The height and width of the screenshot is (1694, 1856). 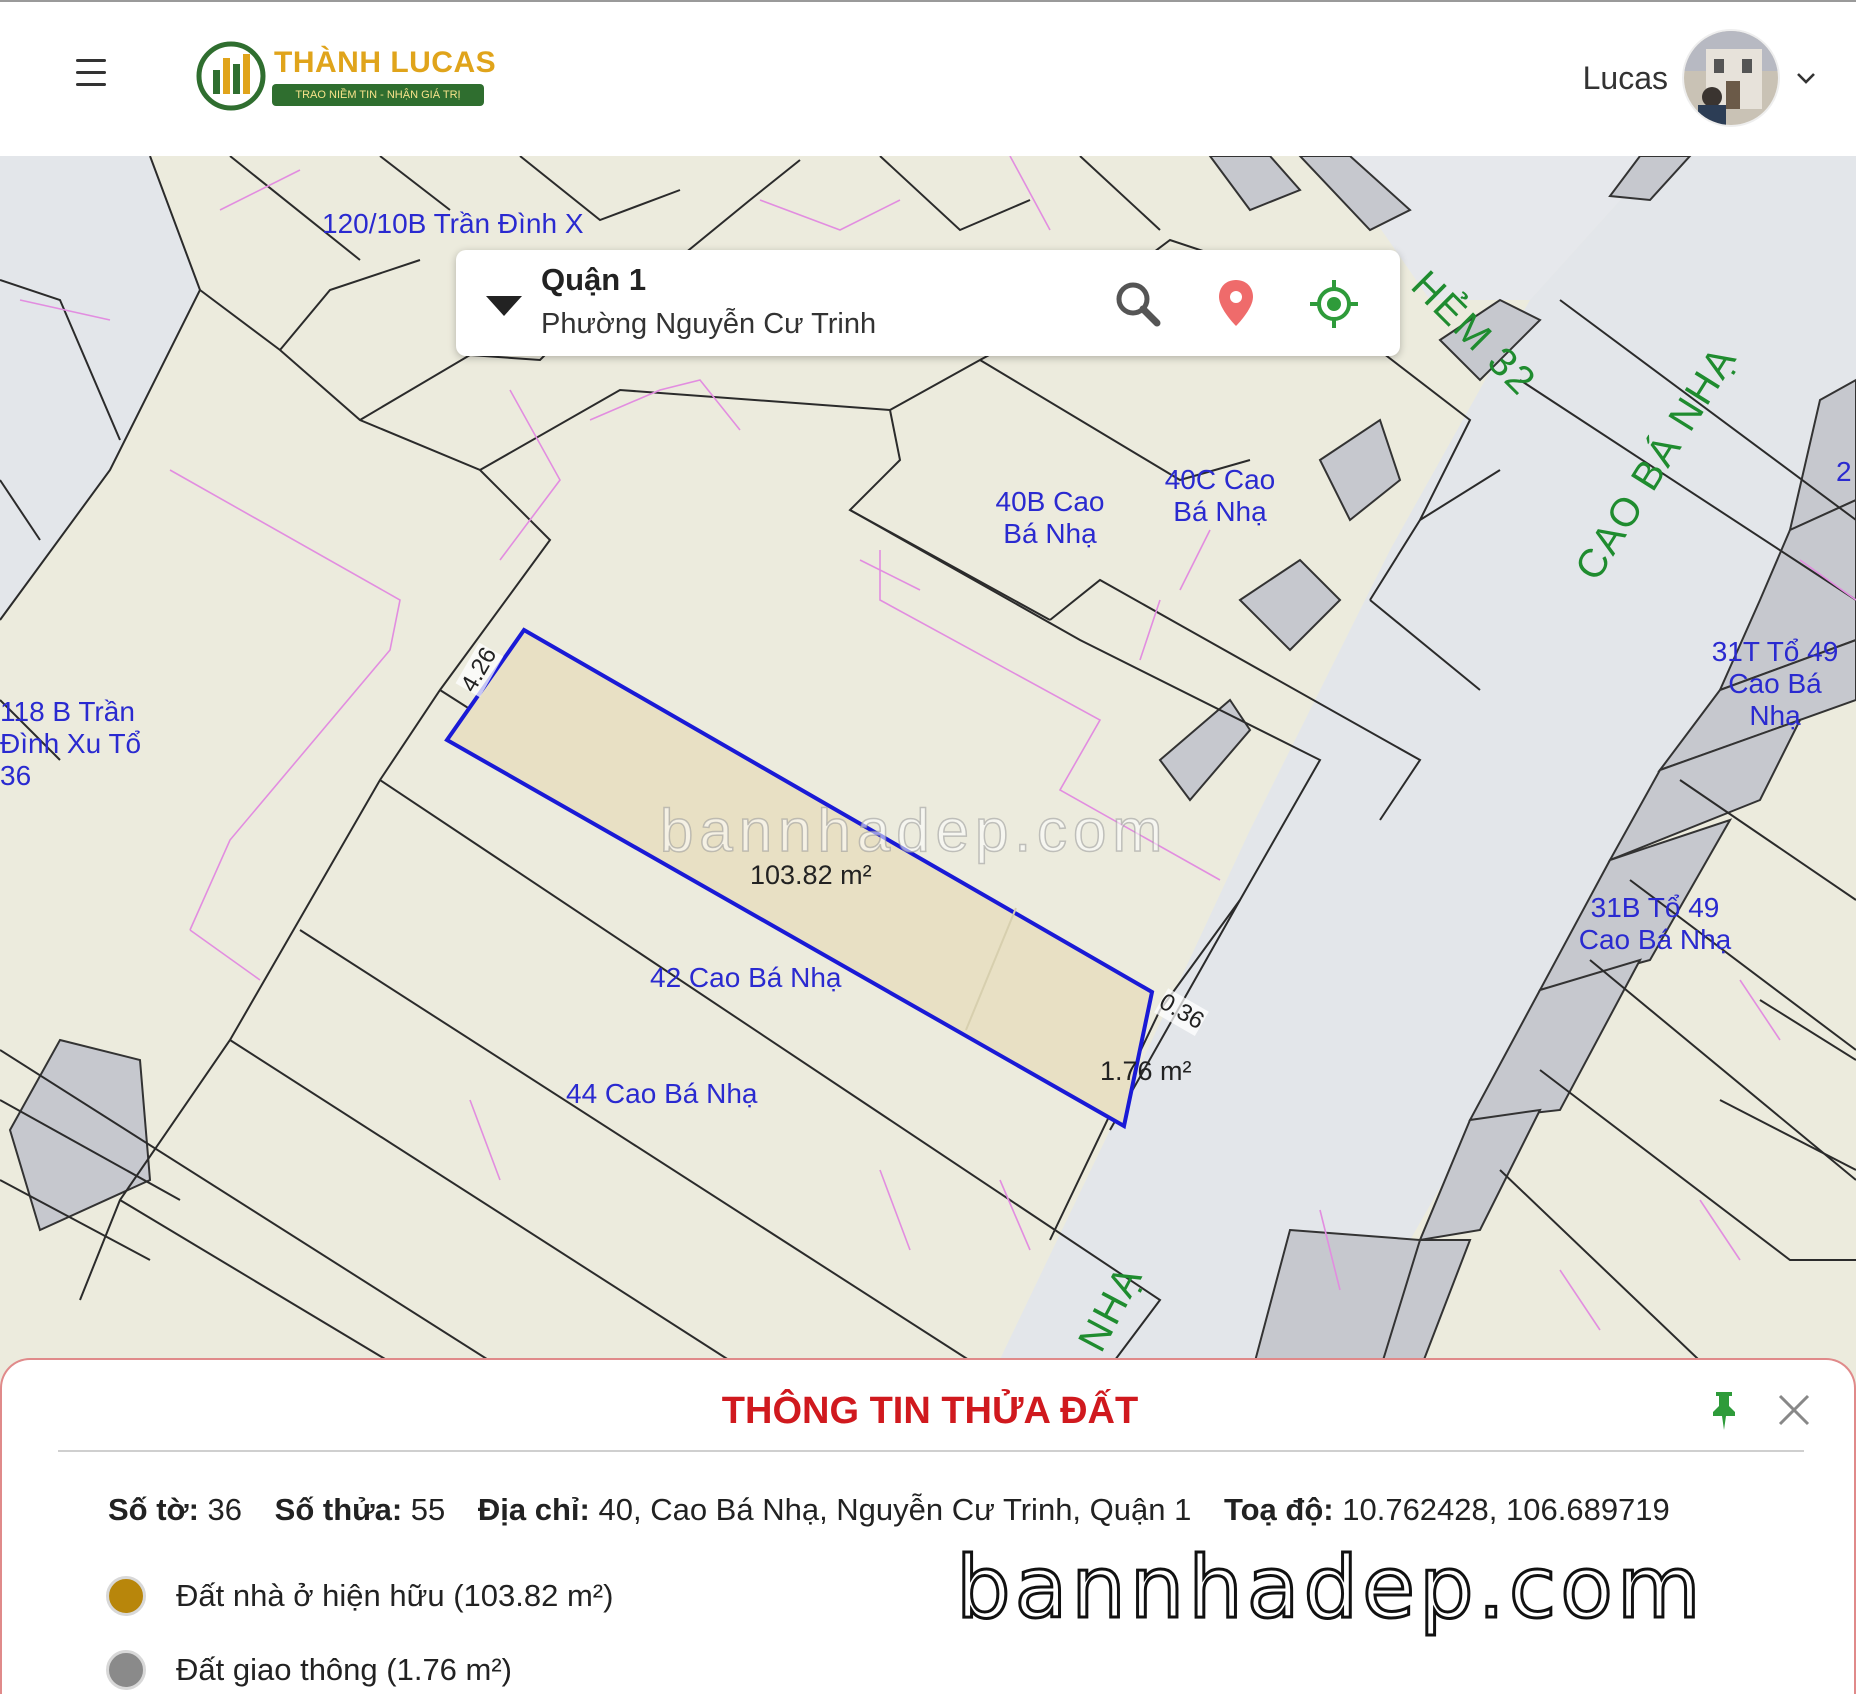 I want to click on brand-name: THÀNH LUCAS, so click(x=385, y=62).